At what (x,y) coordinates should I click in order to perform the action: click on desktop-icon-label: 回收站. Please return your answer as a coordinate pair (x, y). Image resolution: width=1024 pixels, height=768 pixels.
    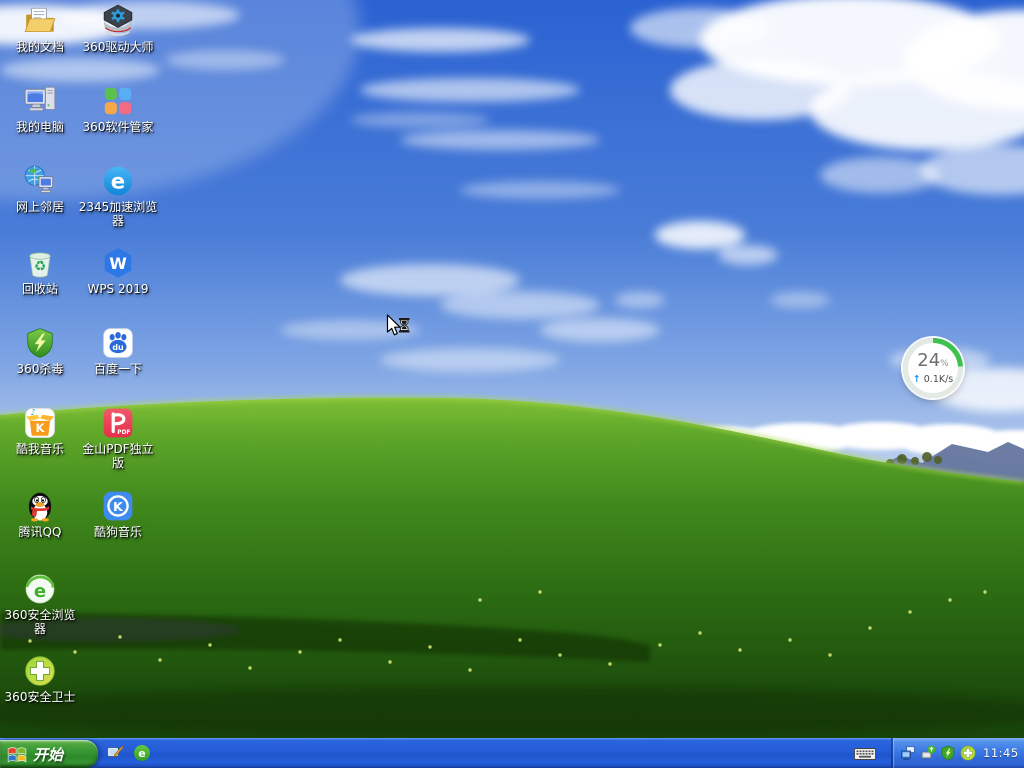
    Looking at the image, I should click on (39, 289).